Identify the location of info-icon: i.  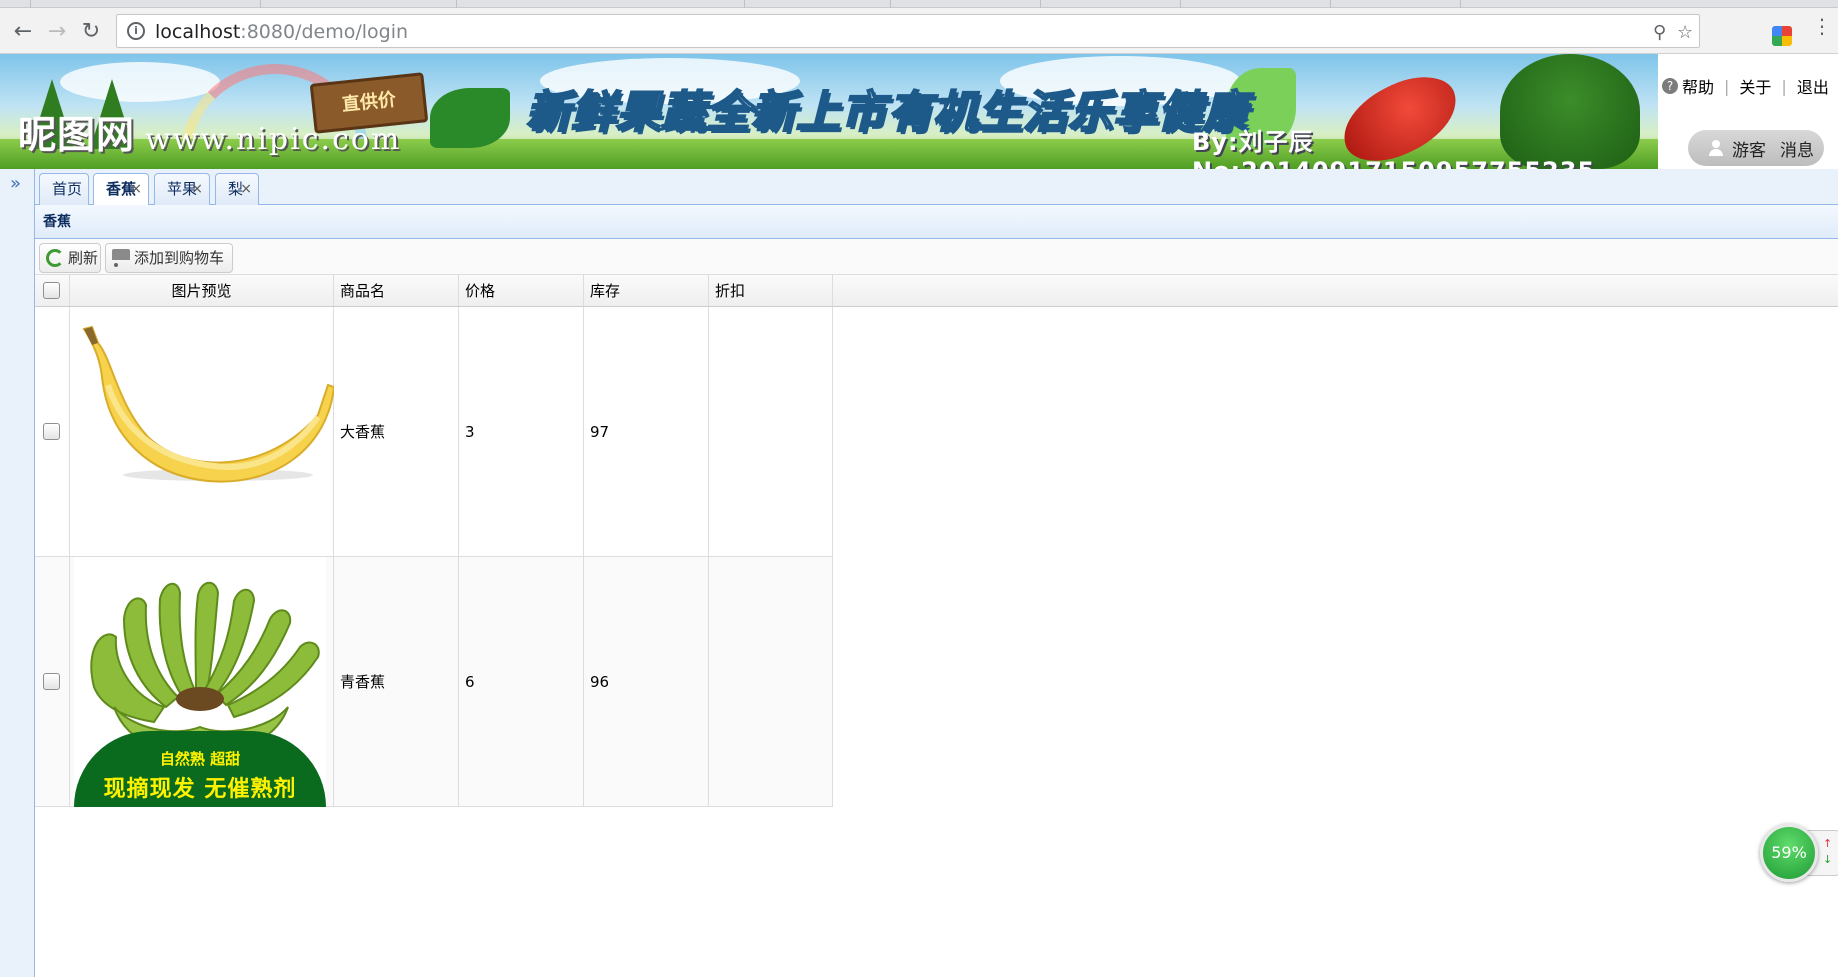
(136, 31).